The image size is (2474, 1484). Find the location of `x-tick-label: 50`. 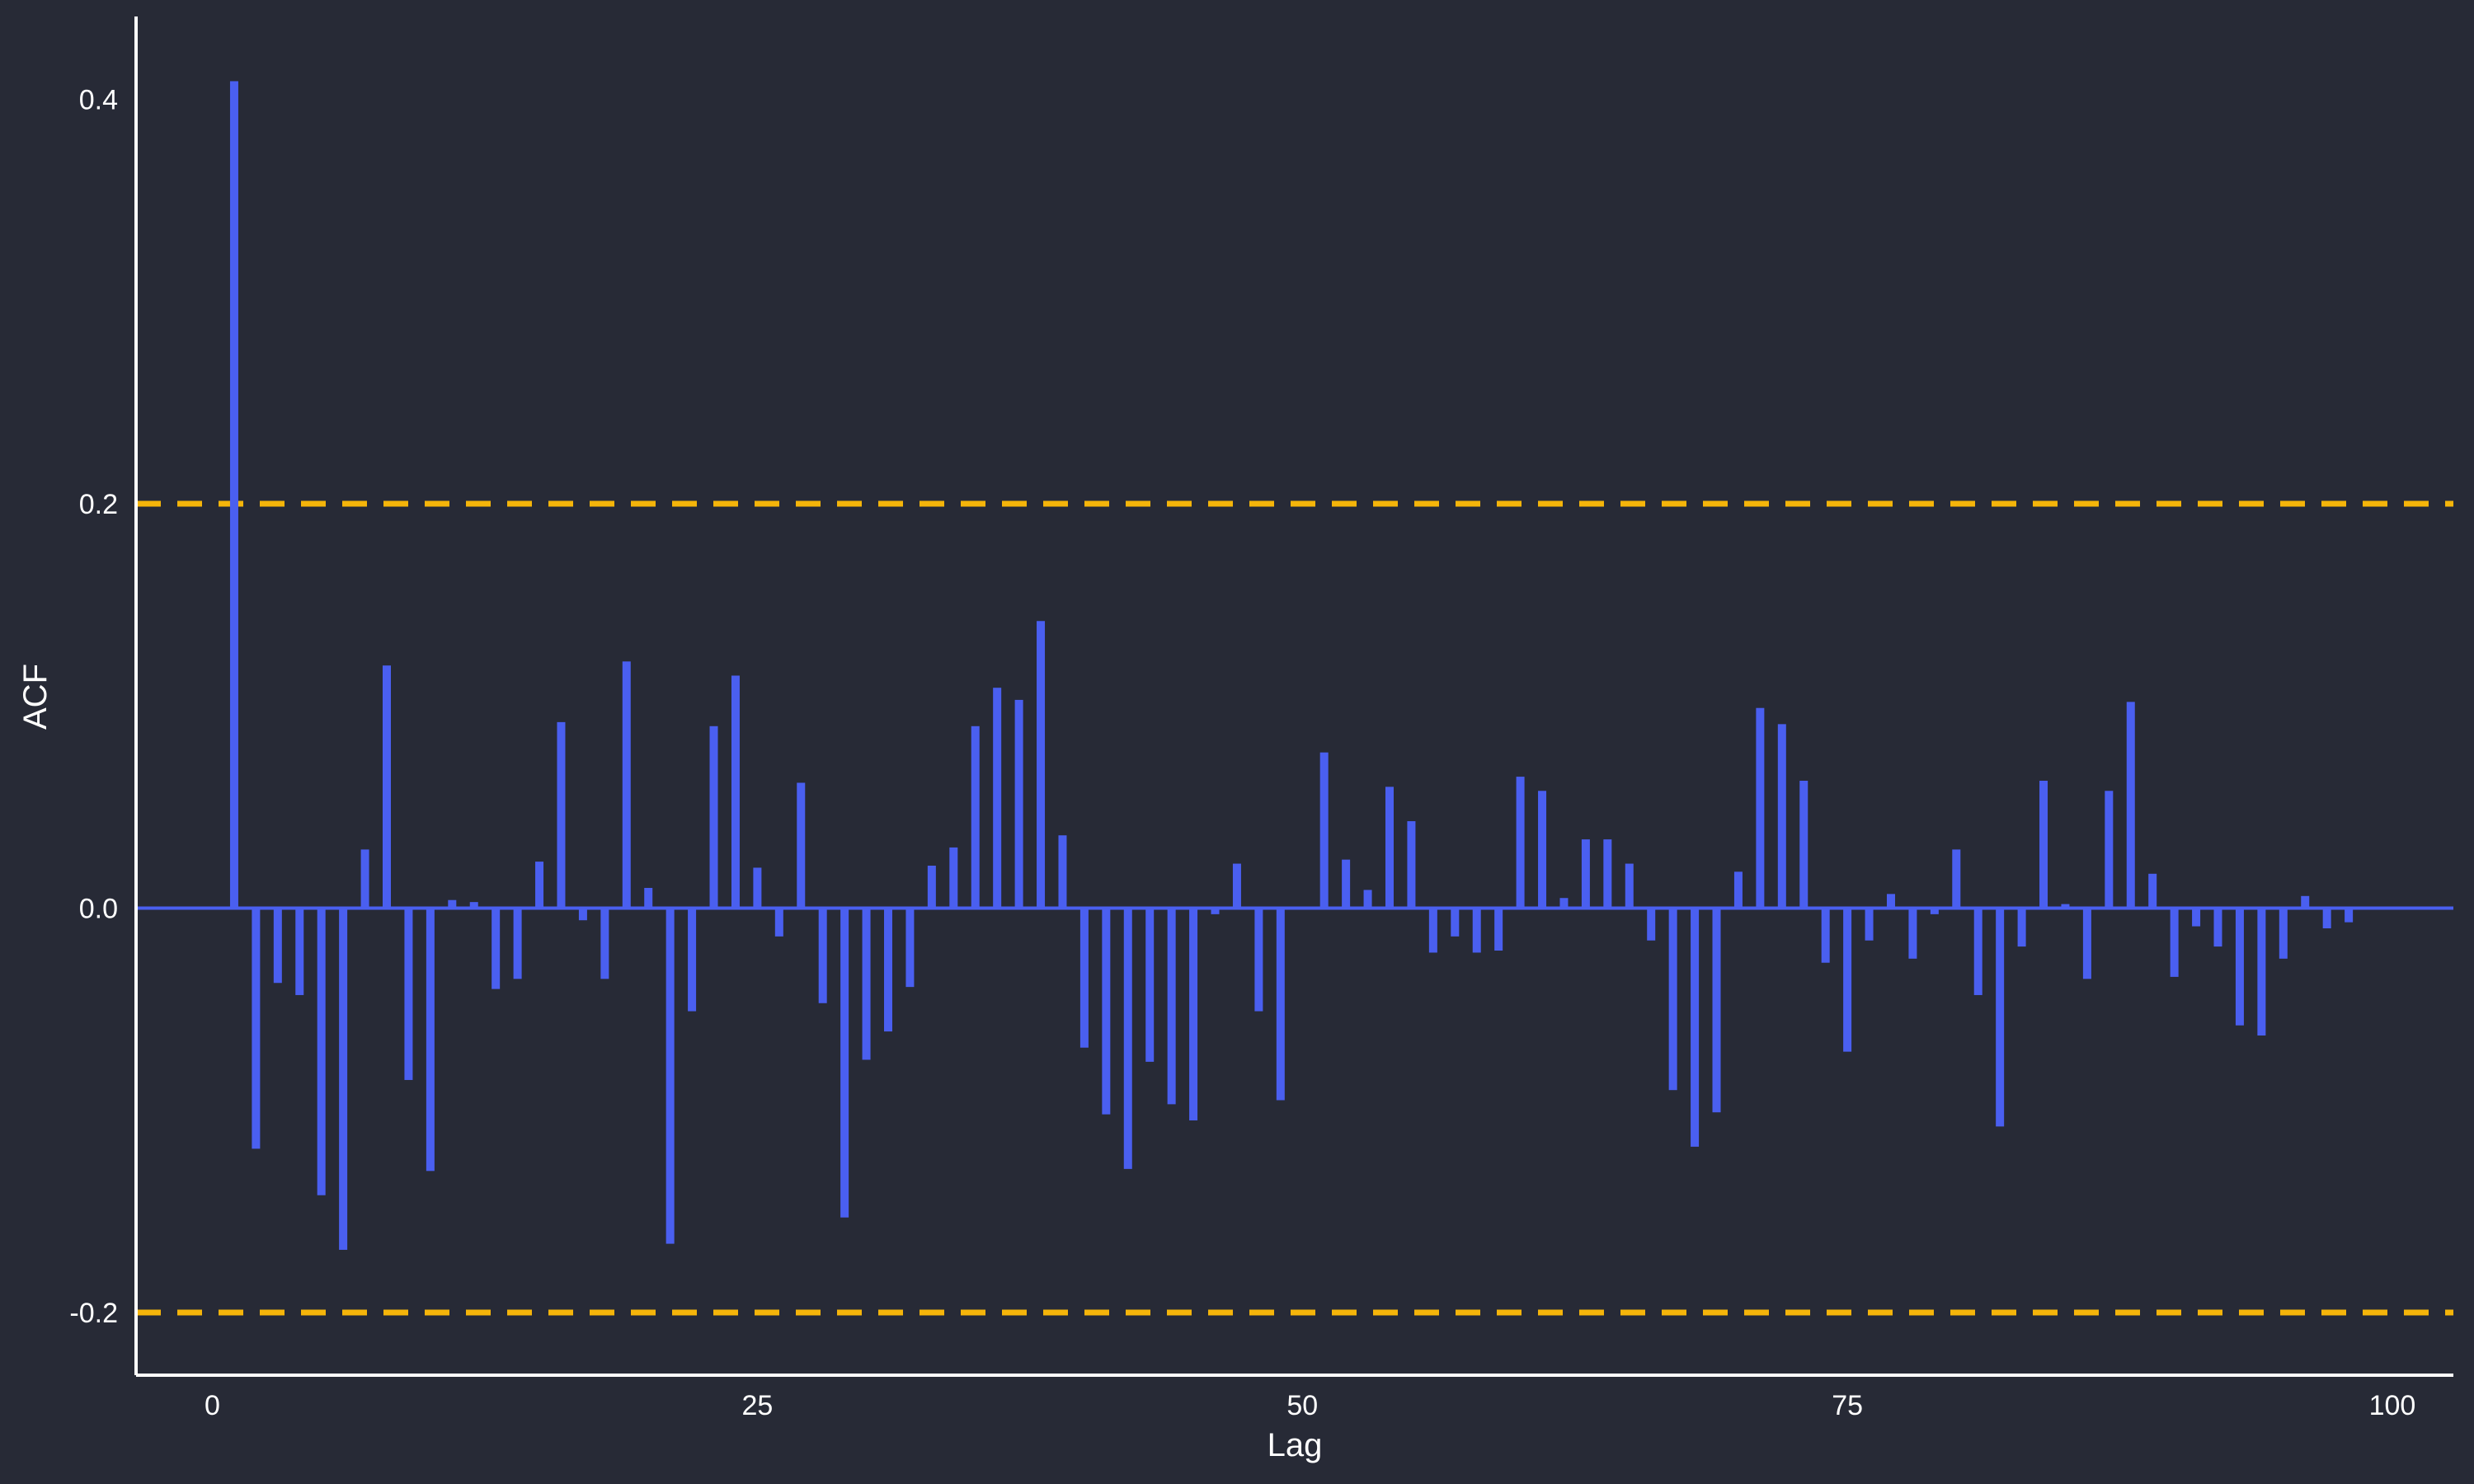

x-tick-label: 50 is located at coordinates (1302, 1405).